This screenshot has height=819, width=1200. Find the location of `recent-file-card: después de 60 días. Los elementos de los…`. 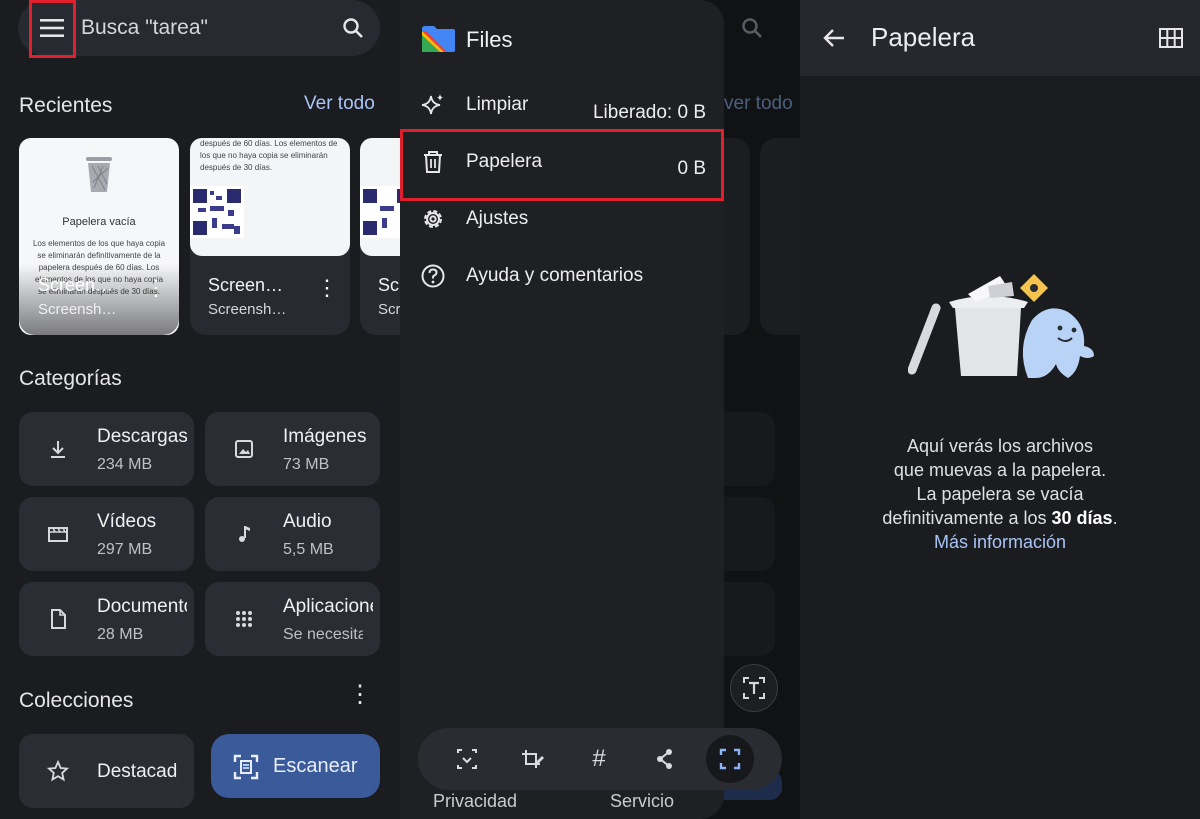

recent-file-card: después de 60 días. Los elementos de los… is located at coordinates (270, 236).